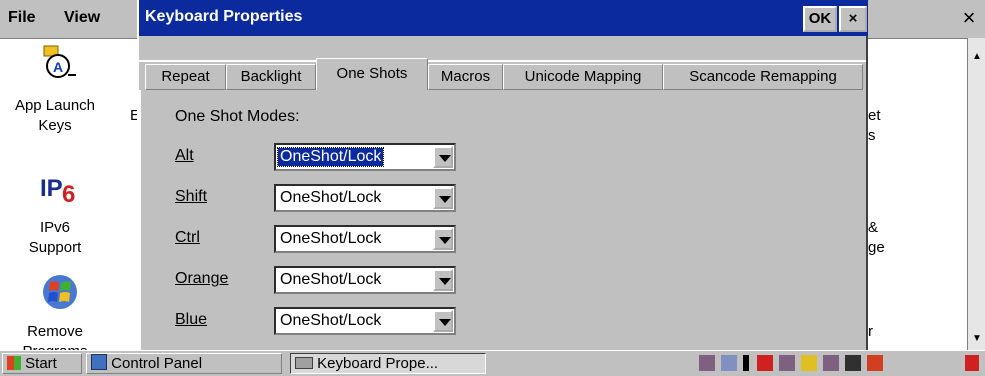  I want to click on system-tray, so click(840, 363).